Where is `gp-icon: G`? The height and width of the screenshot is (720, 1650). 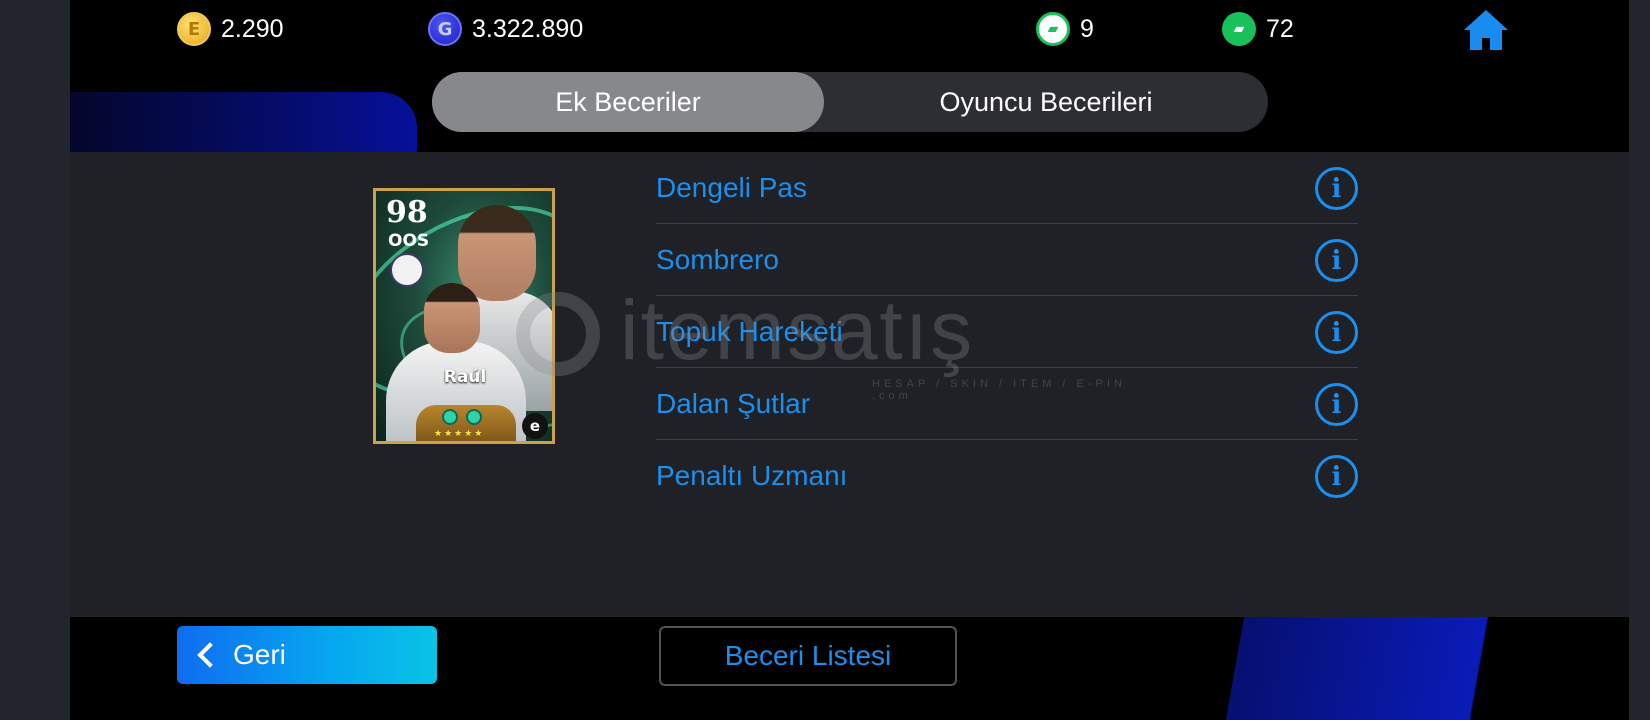
gp-icon: G is located at coordinates (445, 29).